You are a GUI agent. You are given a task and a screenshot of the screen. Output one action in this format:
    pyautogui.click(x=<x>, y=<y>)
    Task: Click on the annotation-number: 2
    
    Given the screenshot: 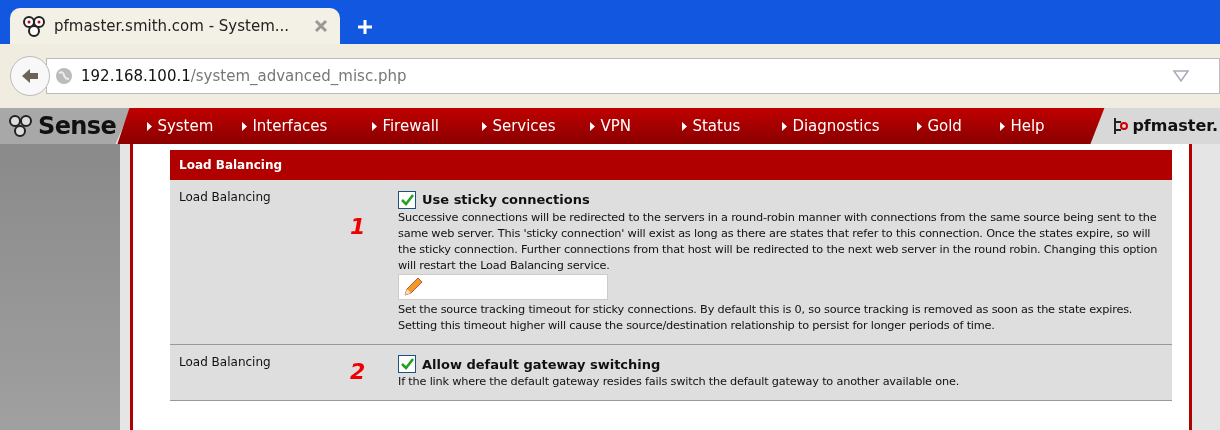 What is the action you would take?
    pyautogui.click(x=358, y=371)
    